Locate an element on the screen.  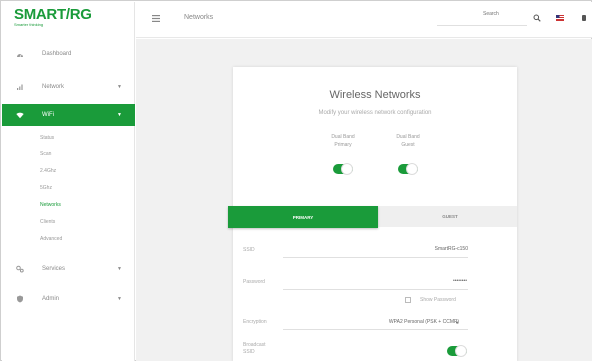
band-guest-label: Dual Band Guest is located at coordinates (408, 141).